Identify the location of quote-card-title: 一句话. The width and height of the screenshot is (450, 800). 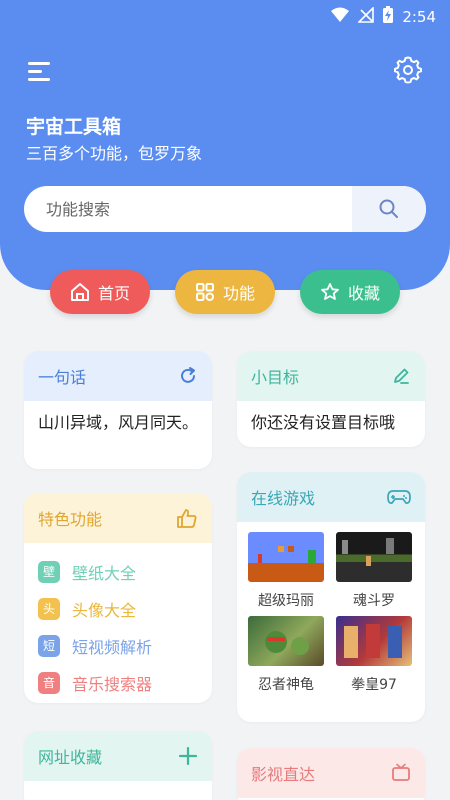
(62, 377).